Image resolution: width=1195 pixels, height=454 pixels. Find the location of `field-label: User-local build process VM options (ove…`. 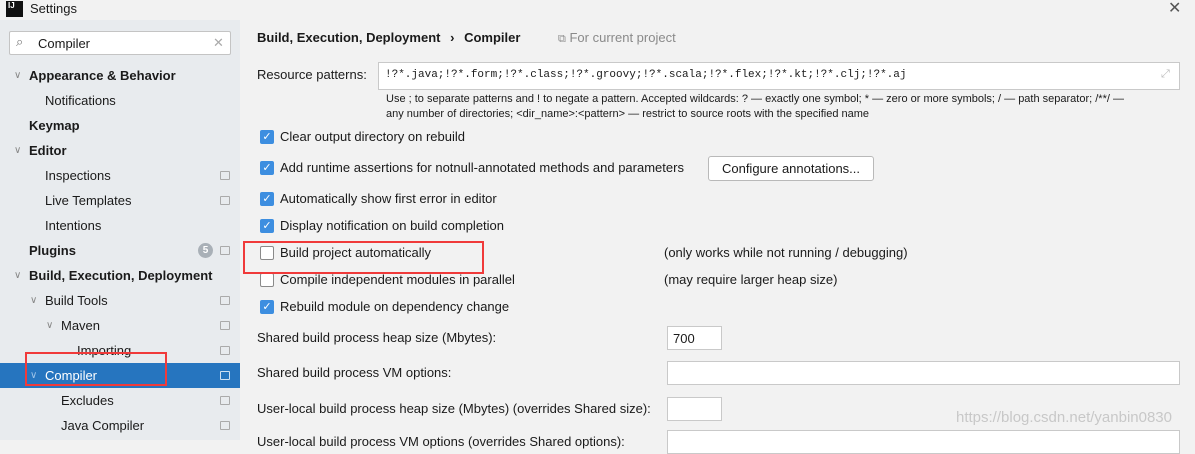

field-label: User-local build process VM options (ove… is located at coordinates (441, 441).